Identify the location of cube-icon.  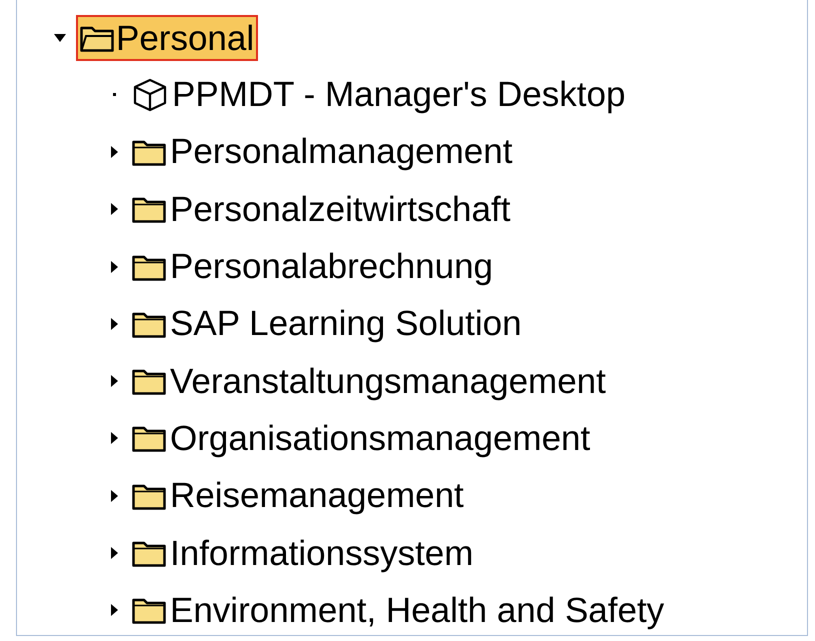
(150, 95).